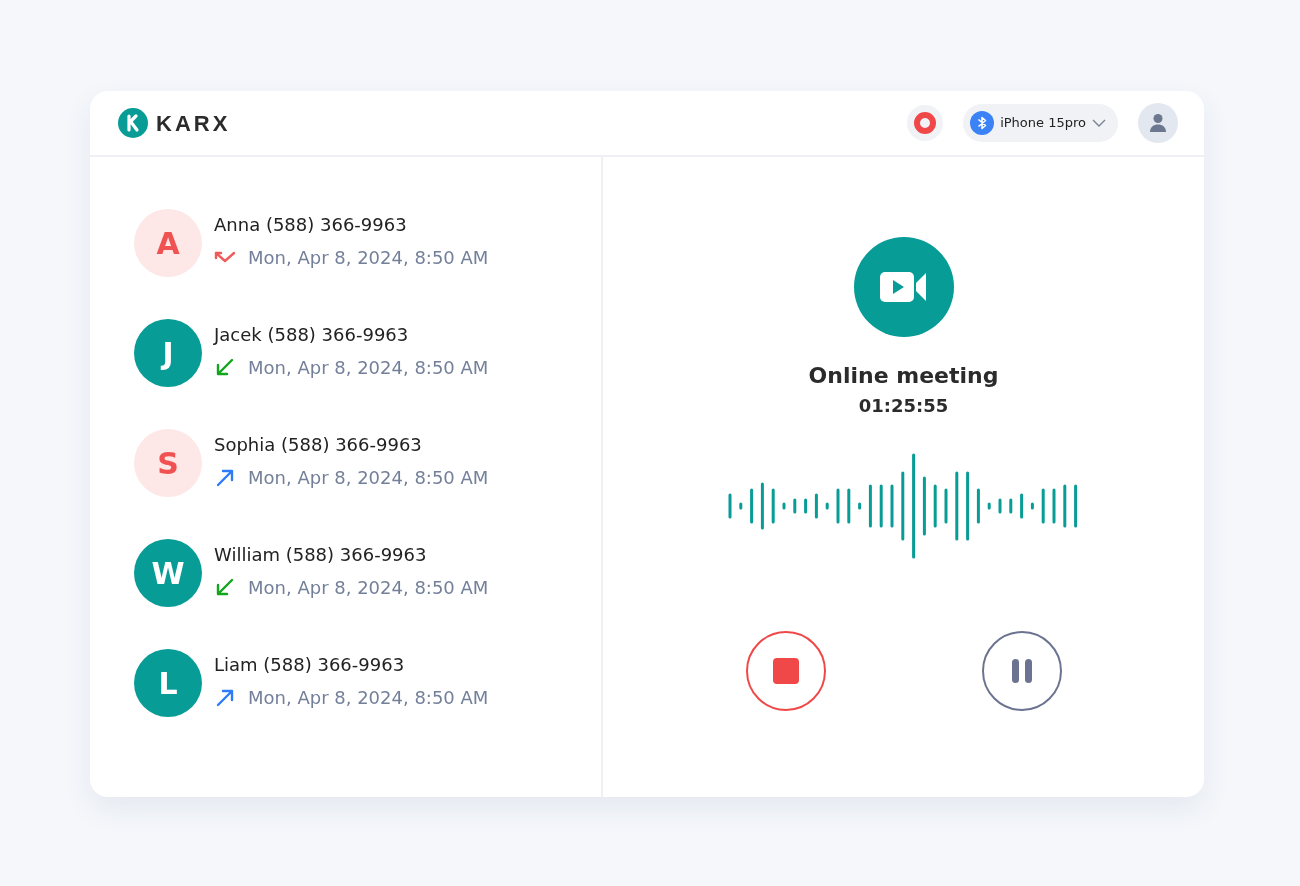  I want to click on device-selector: iPhone 15pro, so click(1040, 123).